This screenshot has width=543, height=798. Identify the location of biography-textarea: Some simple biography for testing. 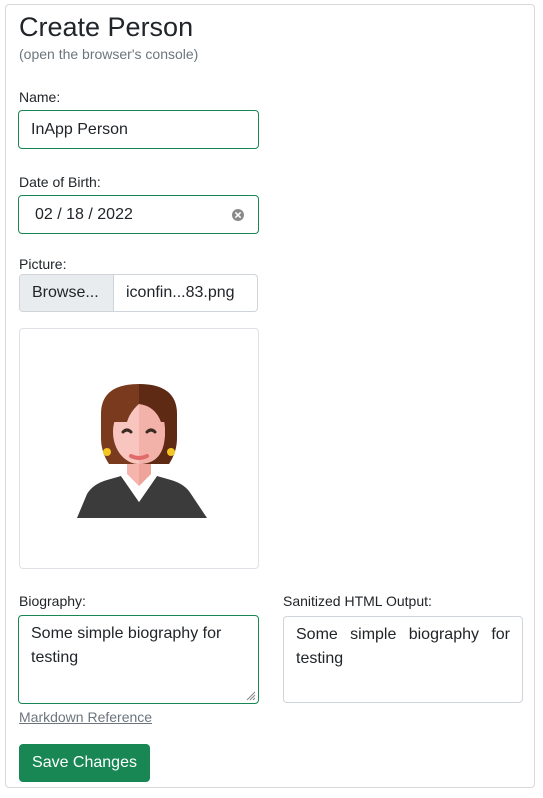
(138, 659).